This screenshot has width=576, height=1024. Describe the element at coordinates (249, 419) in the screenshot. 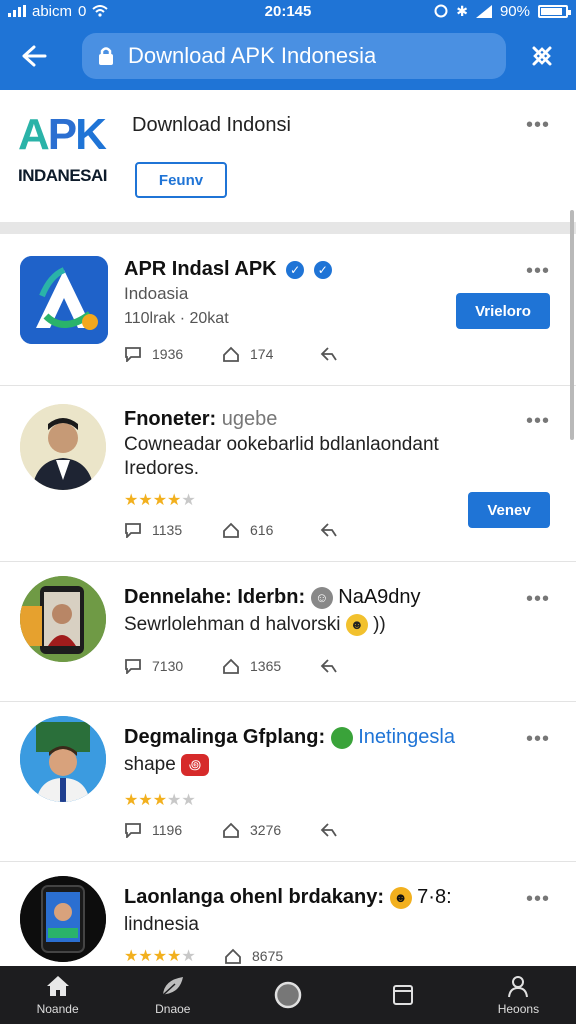

I see `item-title-extra: ugebe` at that location.